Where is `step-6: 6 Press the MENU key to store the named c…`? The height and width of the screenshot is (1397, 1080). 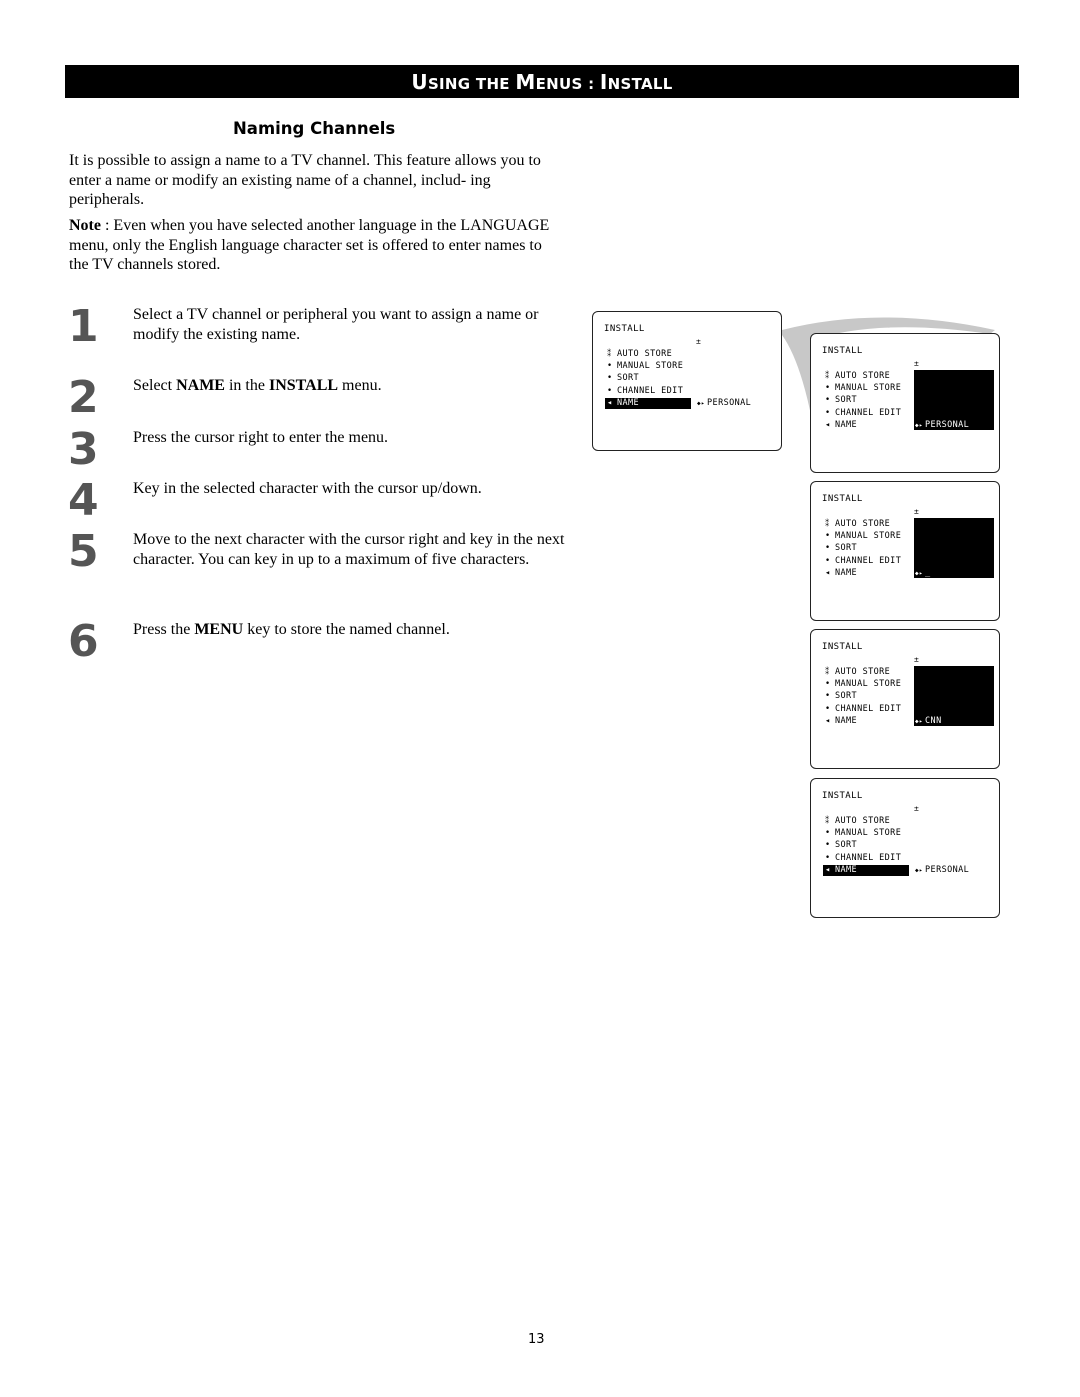 step-6: 6 Press the MENU key to store the named c… is located at coordinates (323, 648).